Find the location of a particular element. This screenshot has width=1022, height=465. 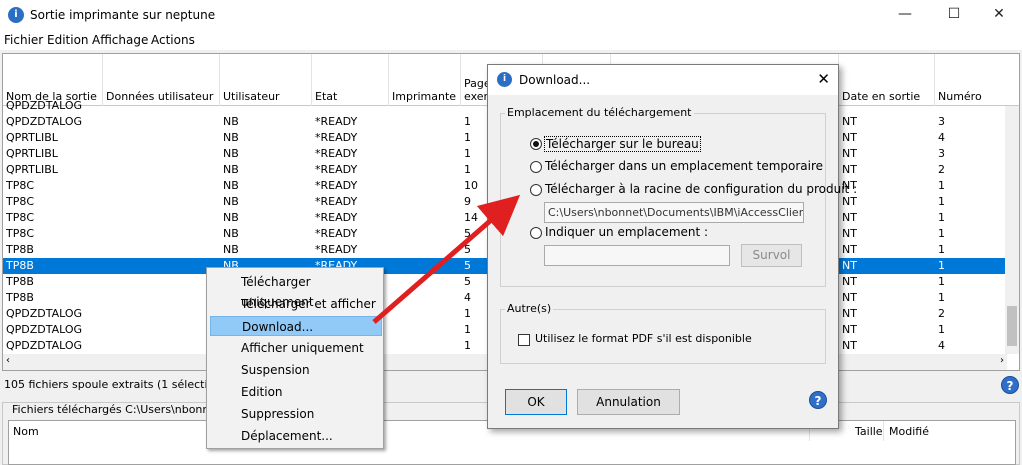

location-group-legend: Emplacement du téléchargement is located at coordinates (599, 112).